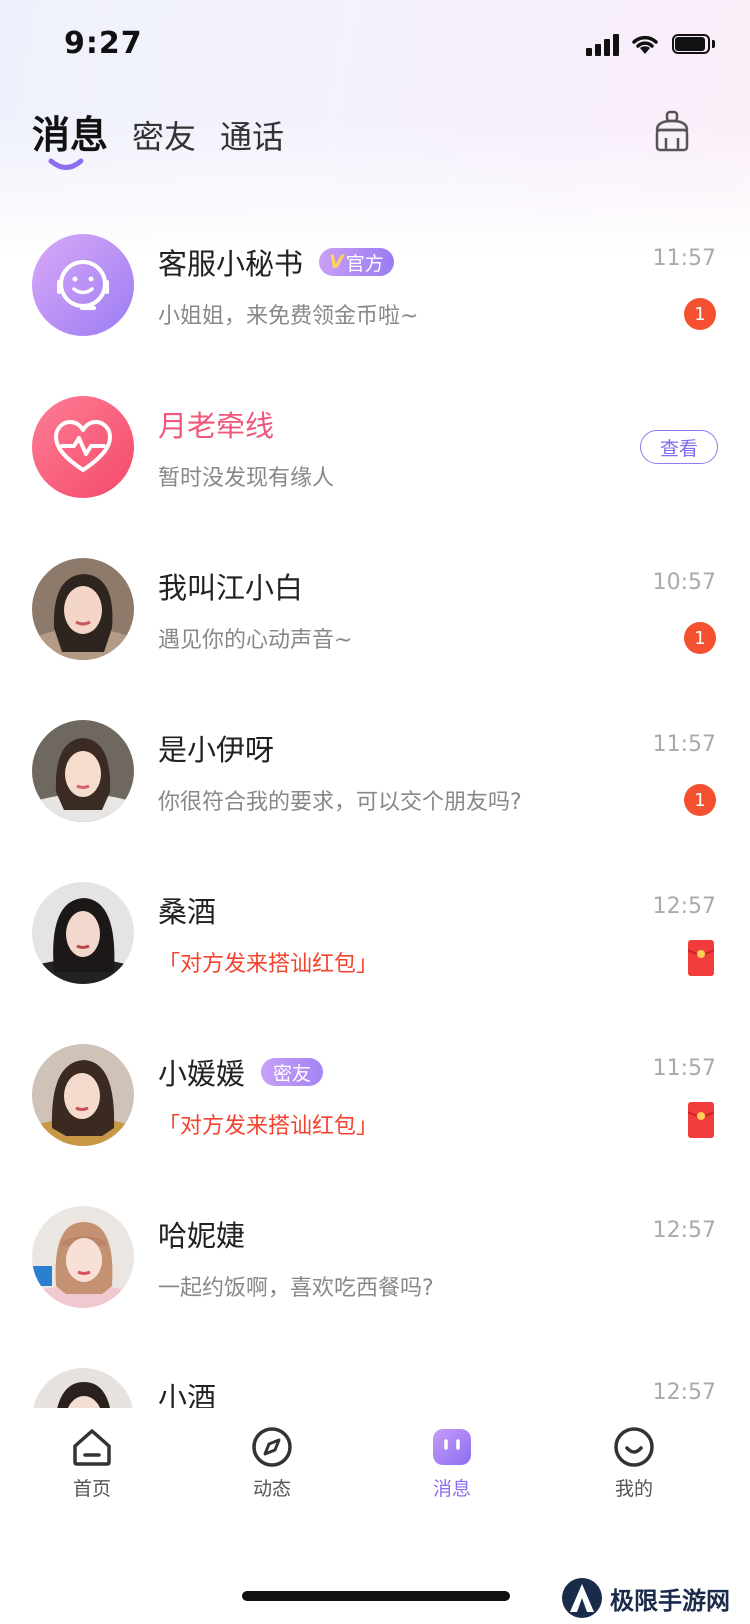  What do you see at coordinates (296, 1288) in the screenshot?
I see `message-preview: 一起约饭啊，喜欢吃西餐吗?` at bounding box center [296, 1288].